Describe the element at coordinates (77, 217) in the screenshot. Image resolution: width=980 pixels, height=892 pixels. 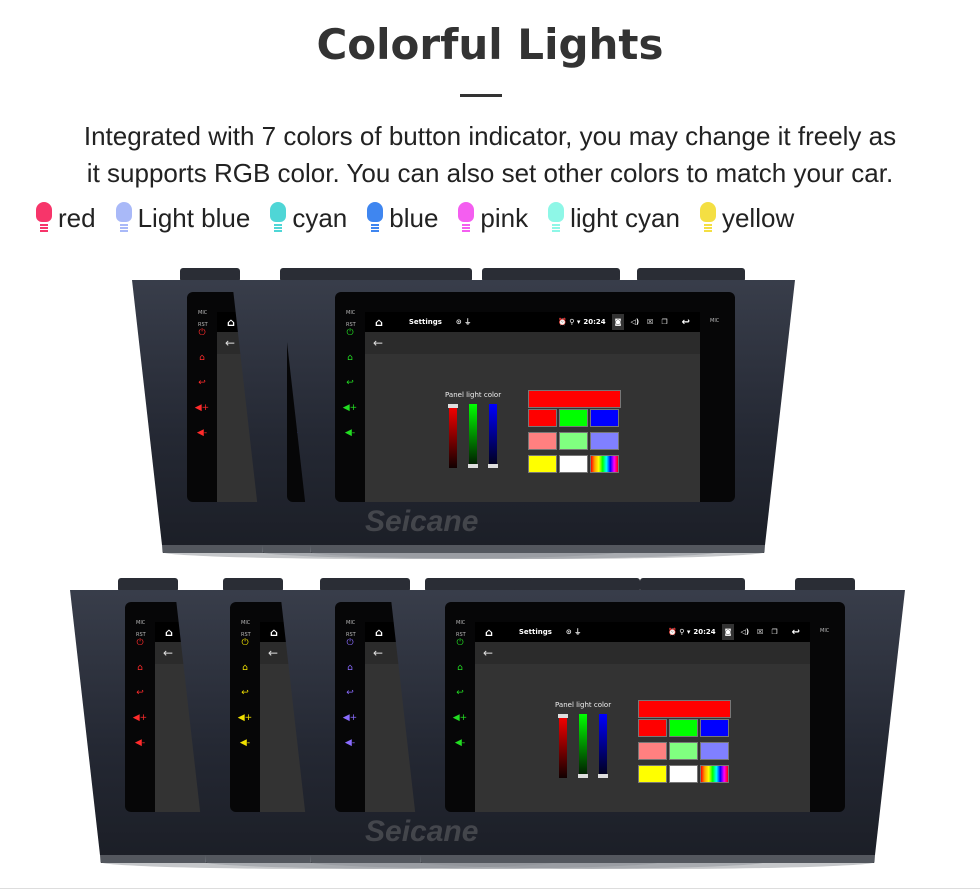
I see `legend-label: red` at that location.